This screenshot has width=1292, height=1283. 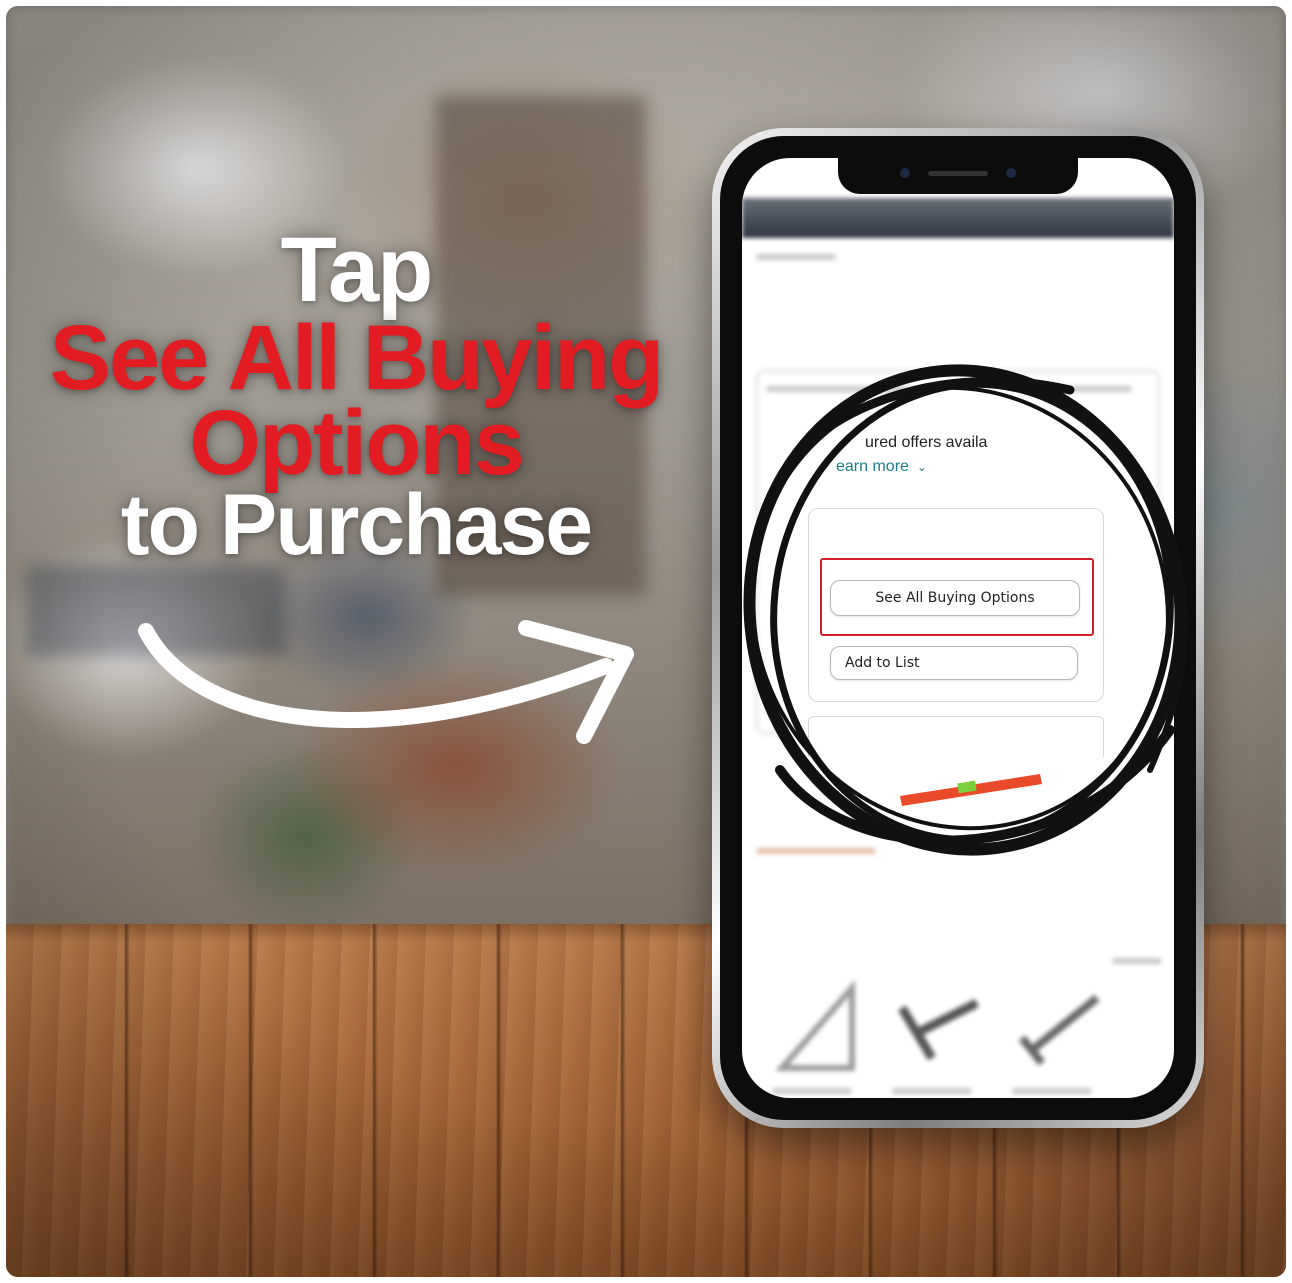 What do you see at coordinates (386, 682) in the screenshot?
I see `curved-arrow-icon` at bounding box center [386, 682].